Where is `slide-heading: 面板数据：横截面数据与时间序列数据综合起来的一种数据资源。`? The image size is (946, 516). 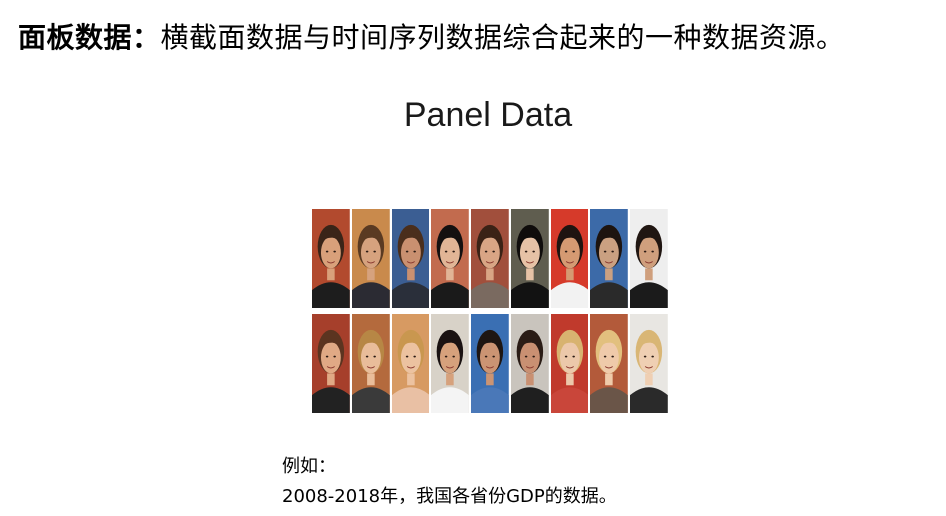 slide-heading: 面板数据：横截面数据与时间序列数据综合起来的一种数据资源。 is located at coordinates (478, 38).